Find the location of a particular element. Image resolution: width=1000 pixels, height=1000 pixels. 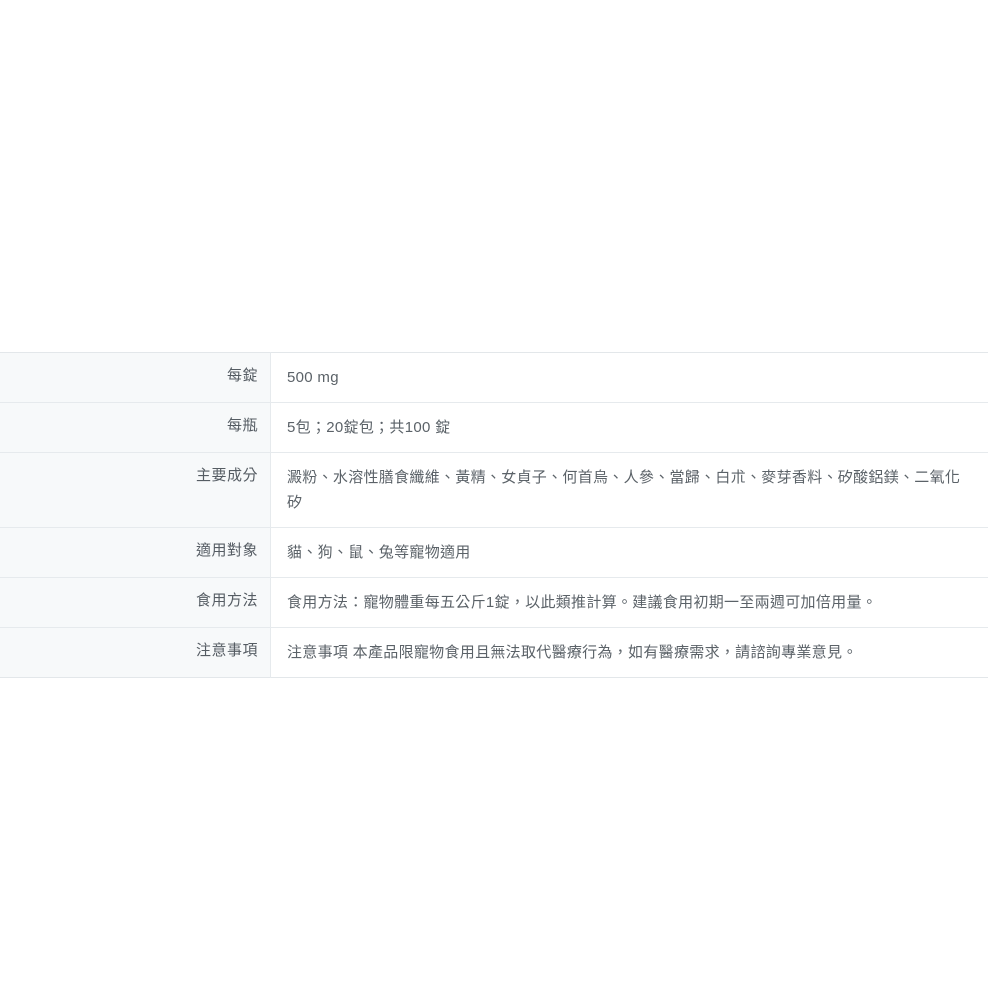

spec-label-per-bottle: 每瓶 is located at coordinates (135, 427).